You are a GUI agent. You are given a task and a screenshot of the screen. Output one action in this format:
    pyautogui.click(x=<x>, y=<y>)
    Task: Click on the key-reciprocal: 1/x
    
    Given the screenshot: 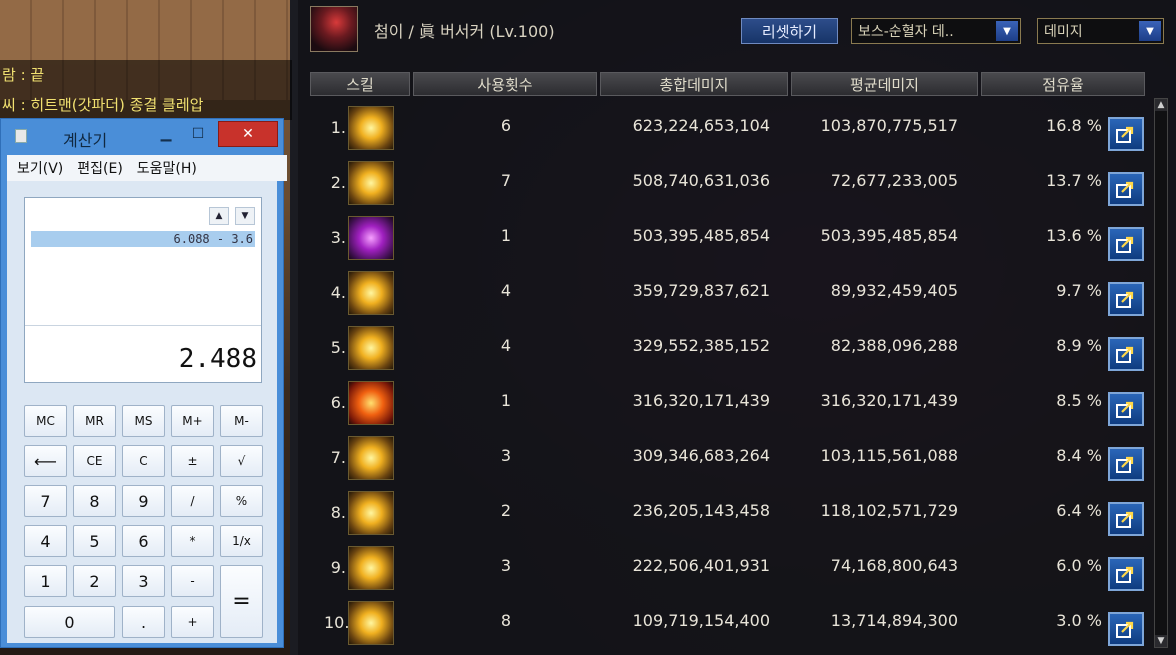 What is the action you would take?
    pyautogui.click(x=241, y=541)
    